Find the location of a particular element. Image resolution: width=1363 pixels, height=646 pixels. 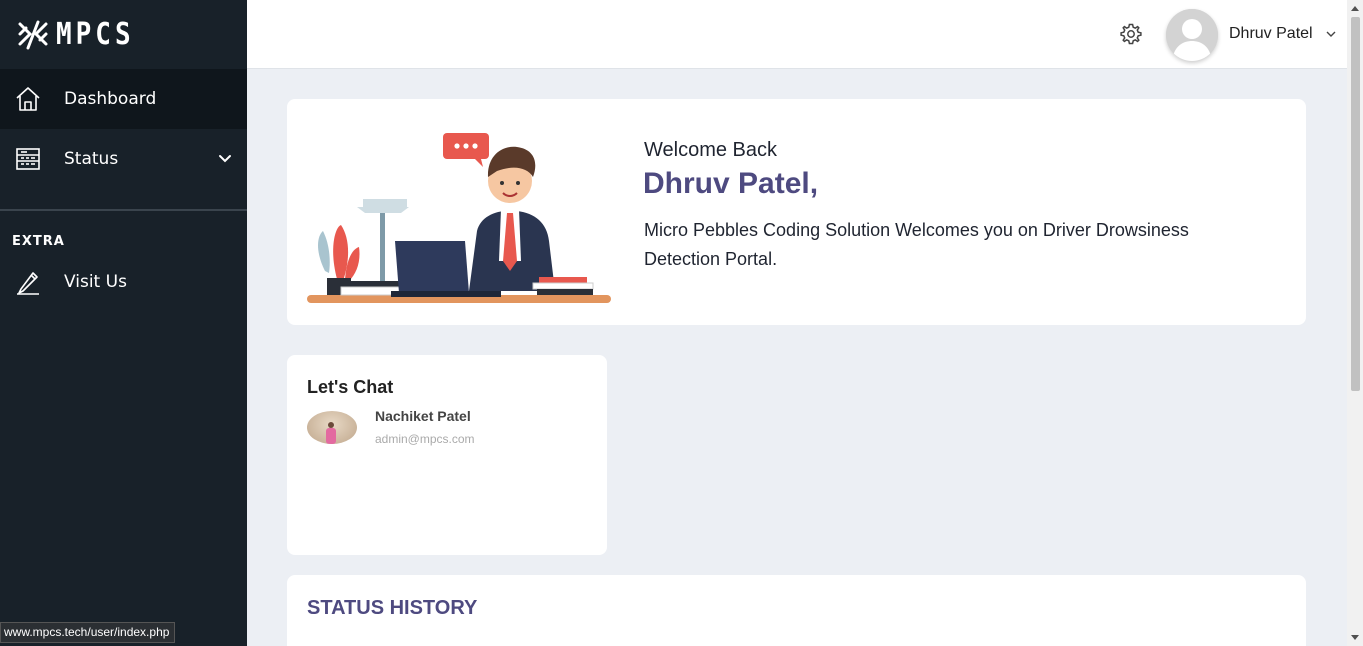

home-icon is located at coordinates (28, 99).